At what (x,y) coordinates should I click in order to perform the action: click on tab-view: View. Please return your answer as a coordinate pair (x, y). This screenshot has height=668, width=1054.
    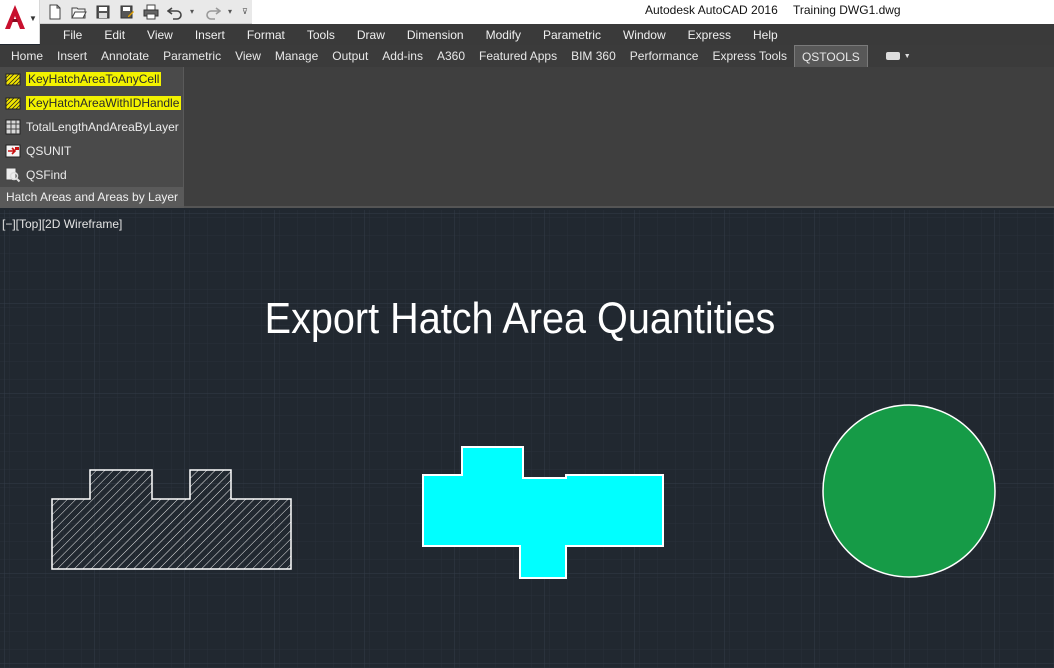
    Looking at the image, I should click on (248, 56).